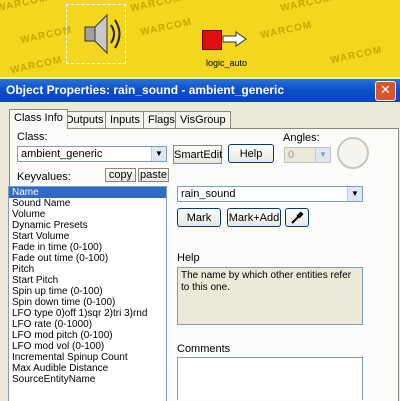 This screenshot has height=401, width=400. What do you see at coordinates (62, 154) in the screenshot?
I see `class-value: ambient_generic` at bounding box center [62, 154].